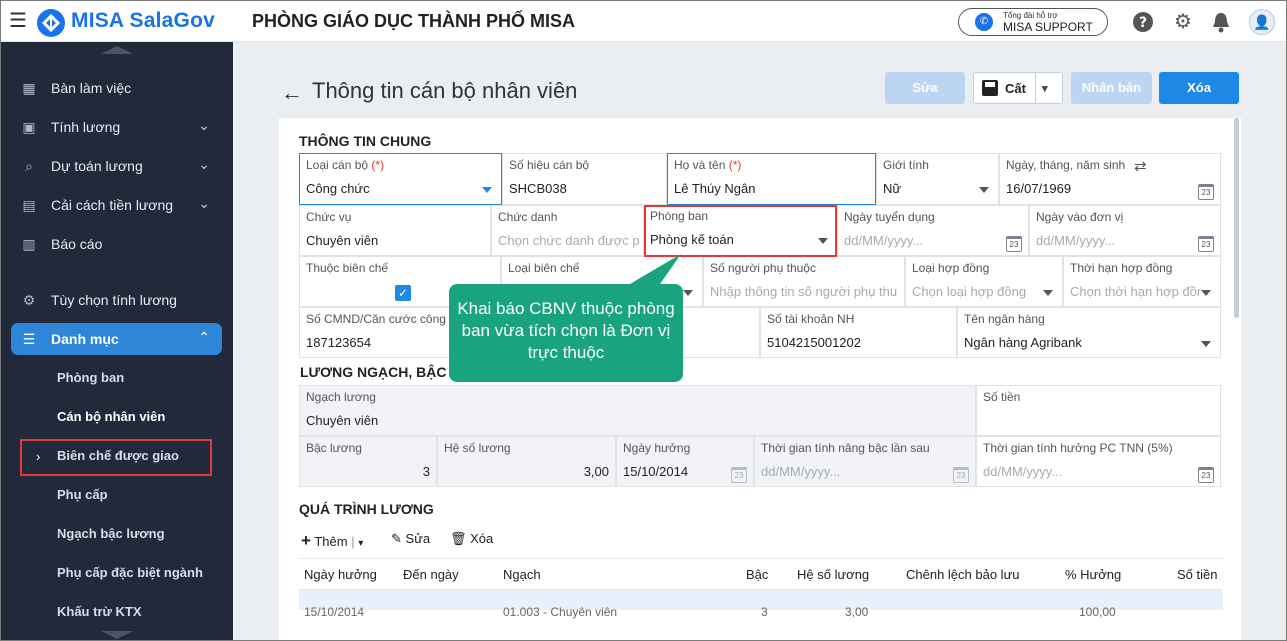 This screenshot has width=1287, height=641. What do you see at coordinates (482, 538) in the screenshot?
I see `delete-label: Xóa` at bounding box center [482, 538].